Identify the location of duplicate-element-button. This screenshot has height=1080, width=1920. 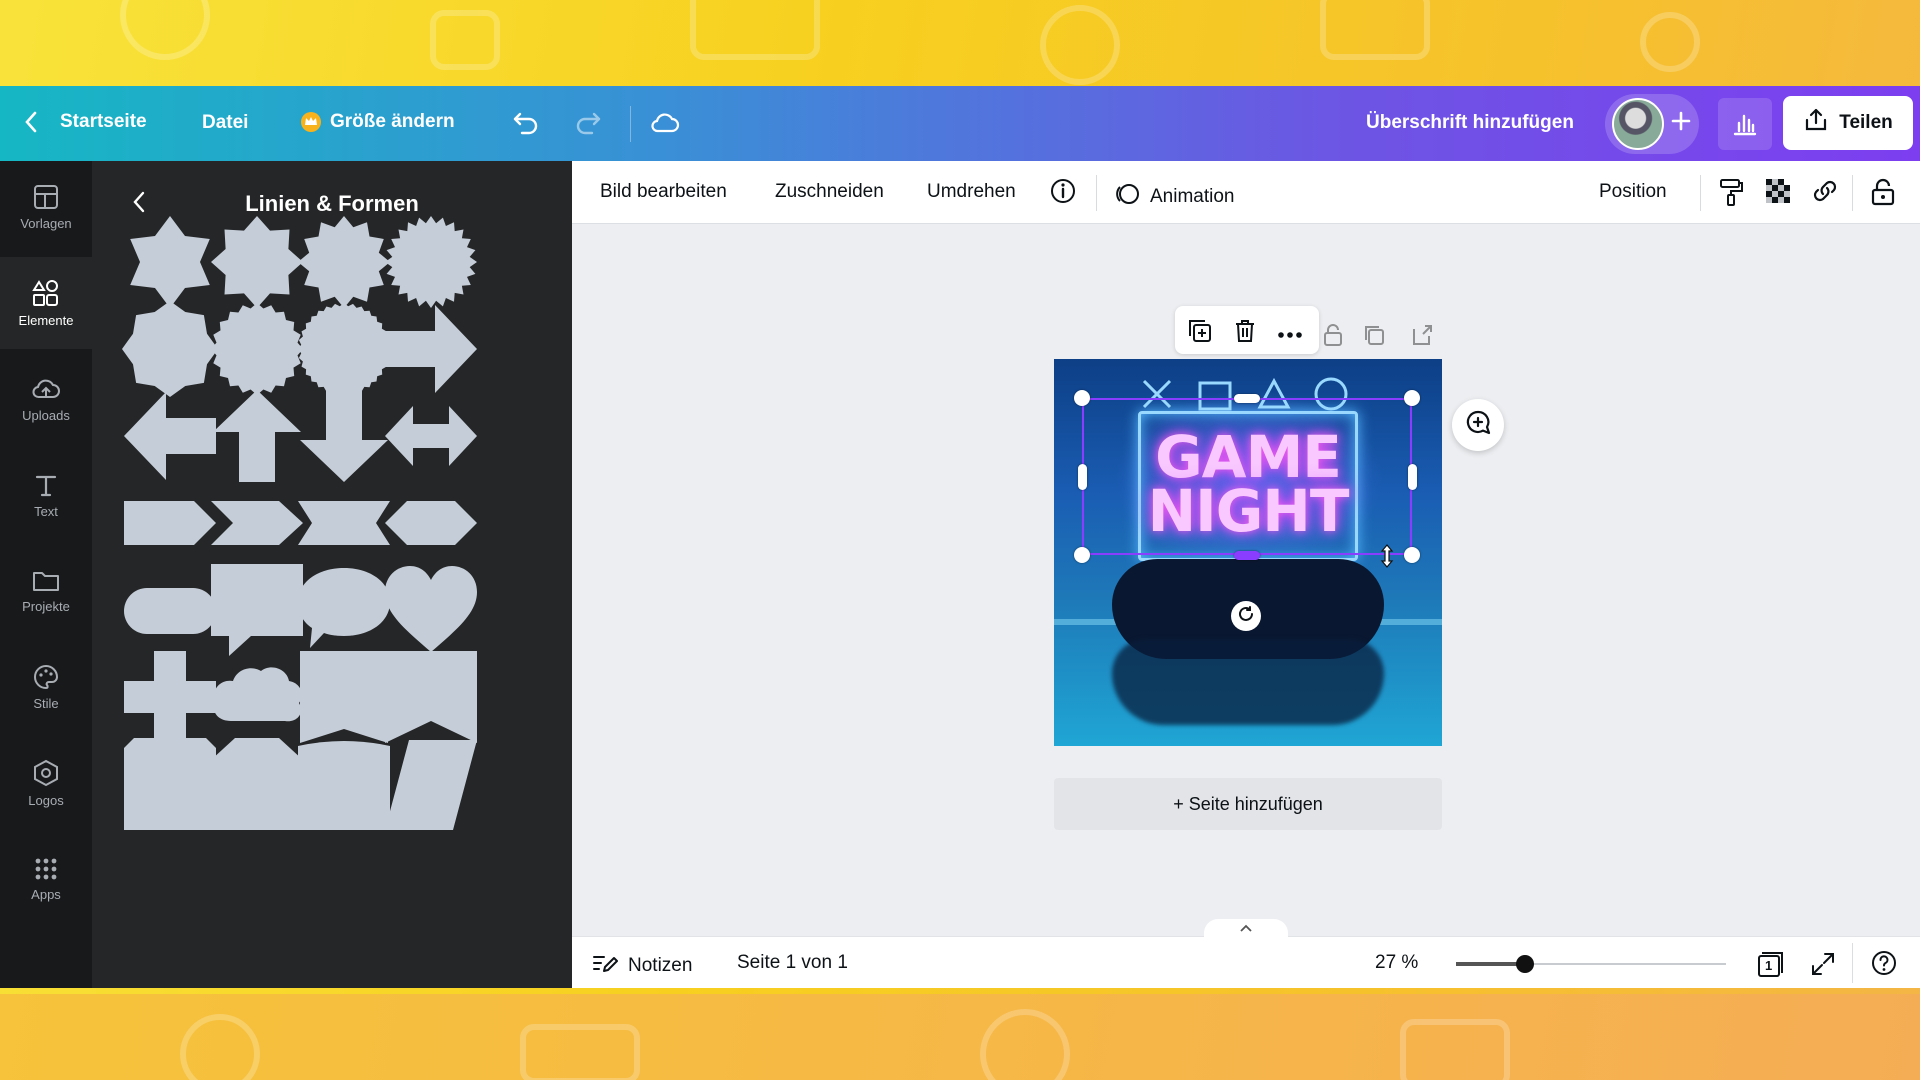
(1200, 333).